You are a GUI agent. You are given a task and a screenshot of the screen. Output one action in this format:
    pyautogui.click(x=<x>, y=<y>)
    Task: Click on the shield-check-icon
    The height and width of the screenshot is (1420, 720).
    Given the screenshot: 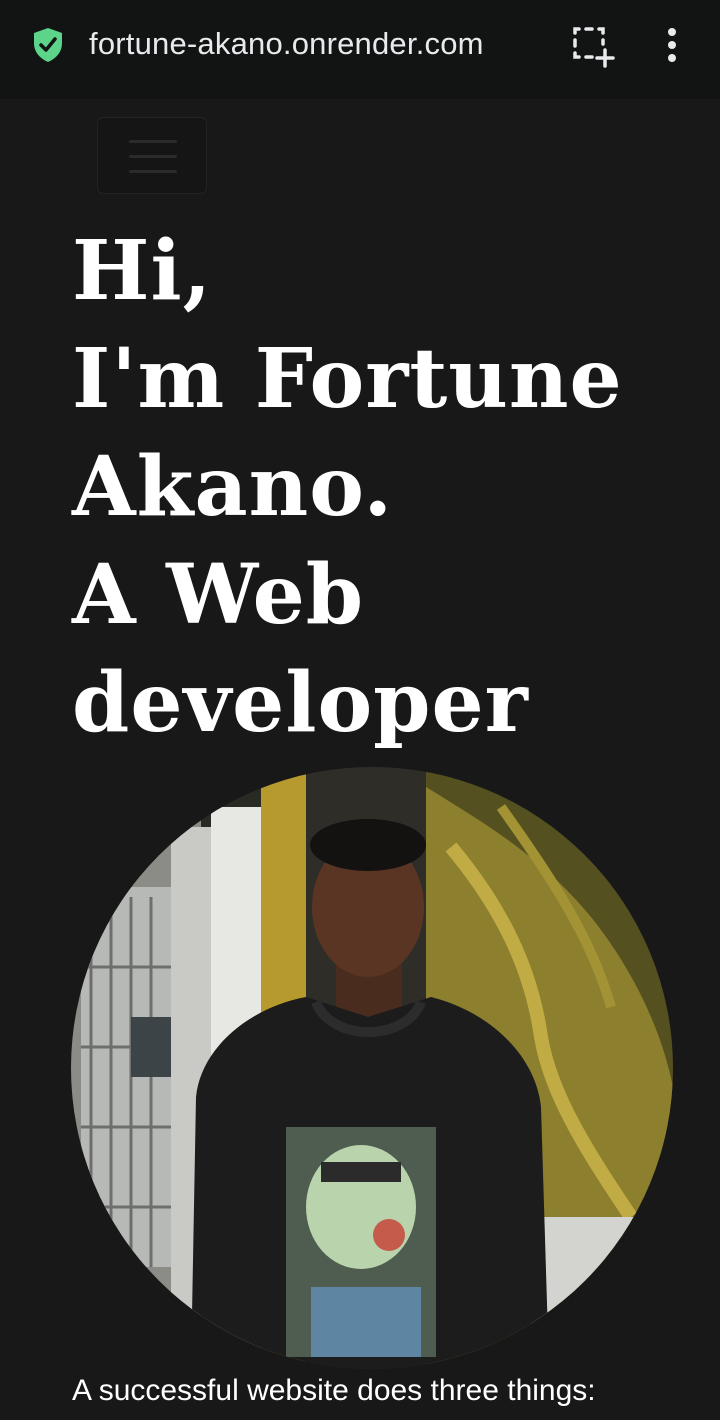 What is the action you would take?
    pyautogui.click(x=48, y=45)
    